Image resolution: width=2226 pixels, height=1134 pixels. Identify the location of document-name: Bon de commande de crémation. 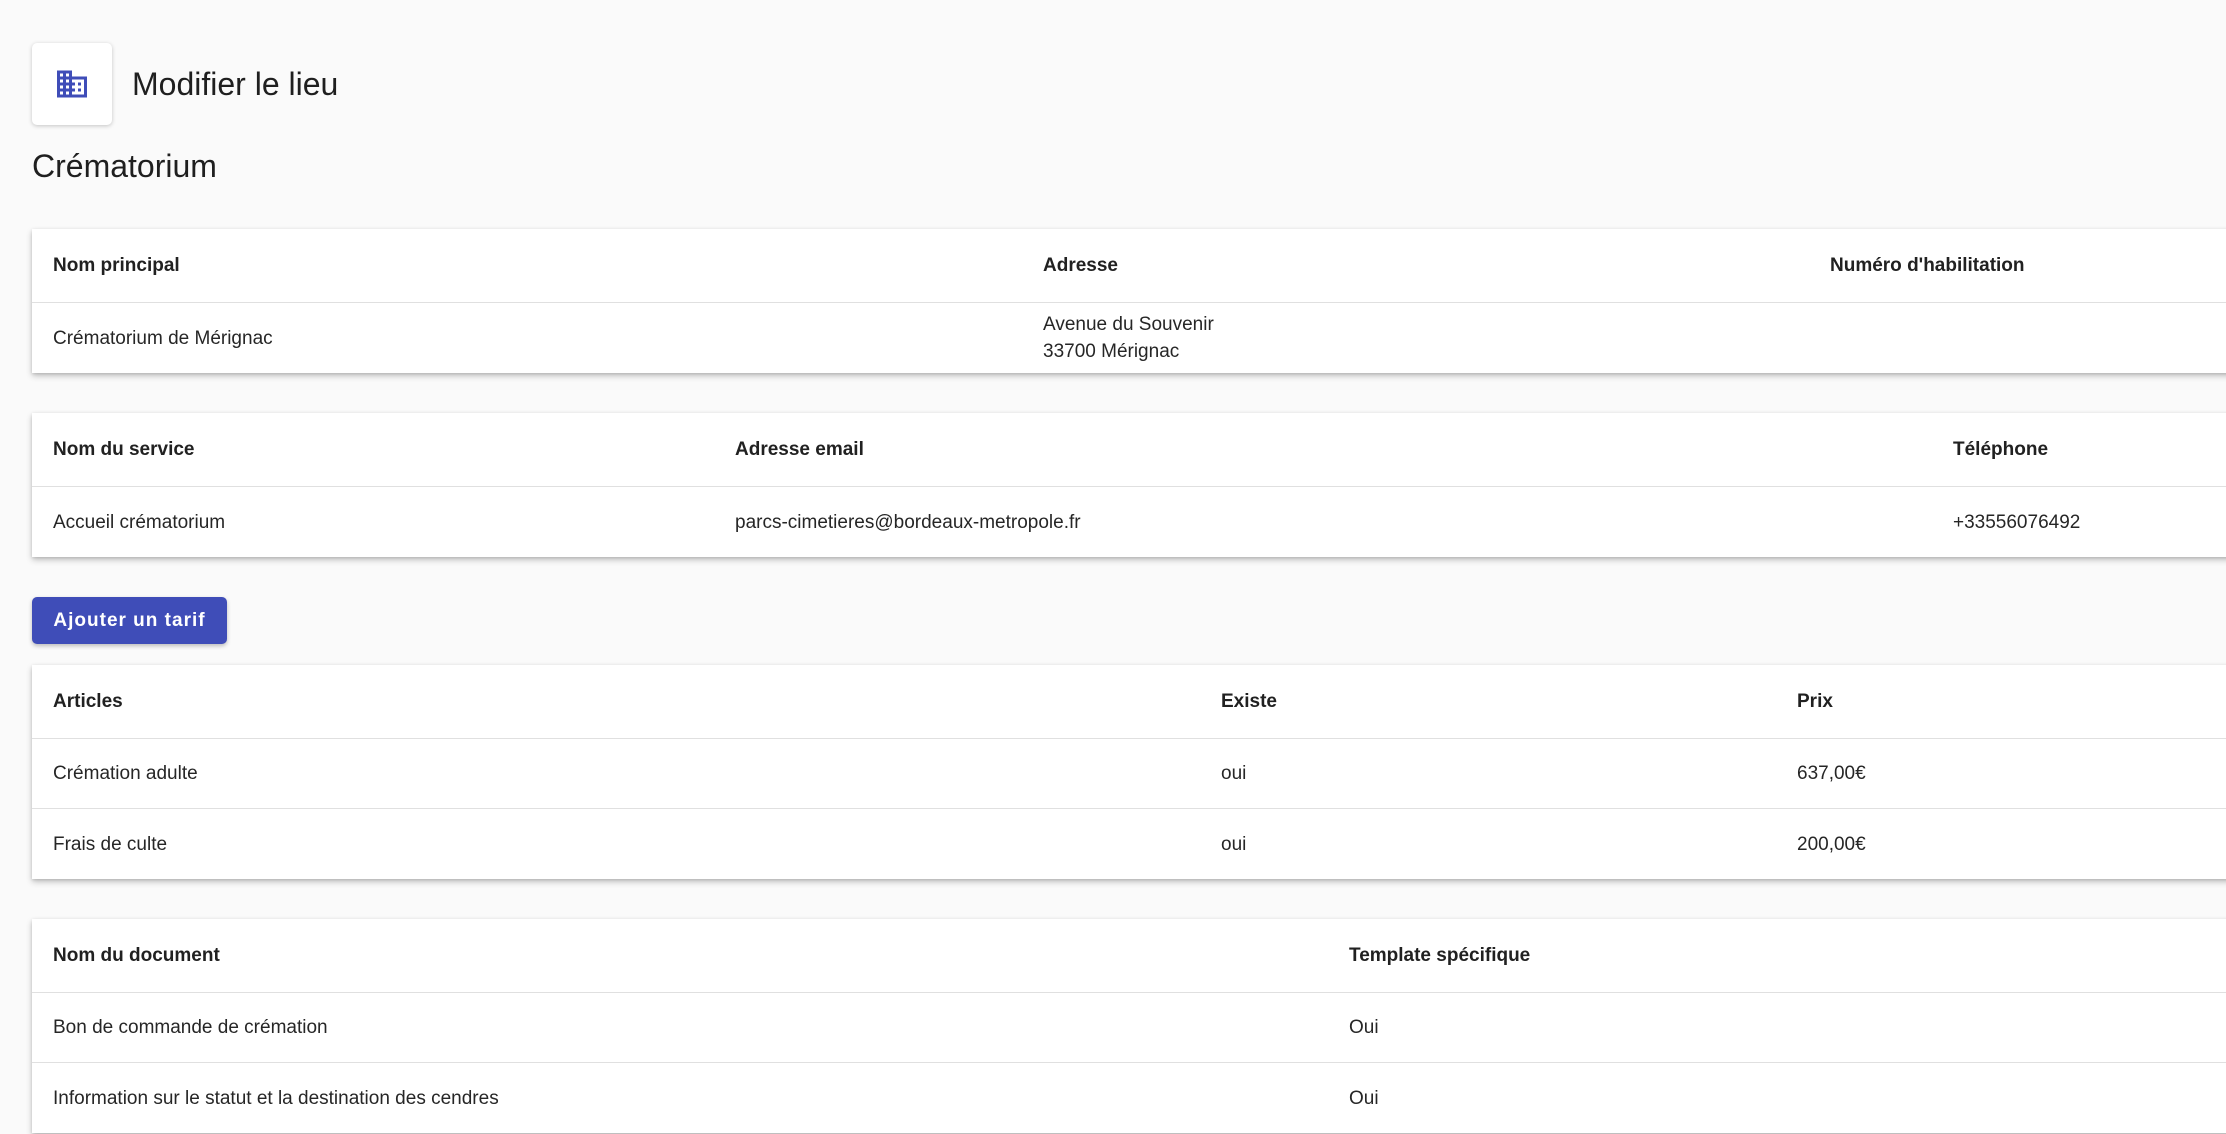
(190, 1027).